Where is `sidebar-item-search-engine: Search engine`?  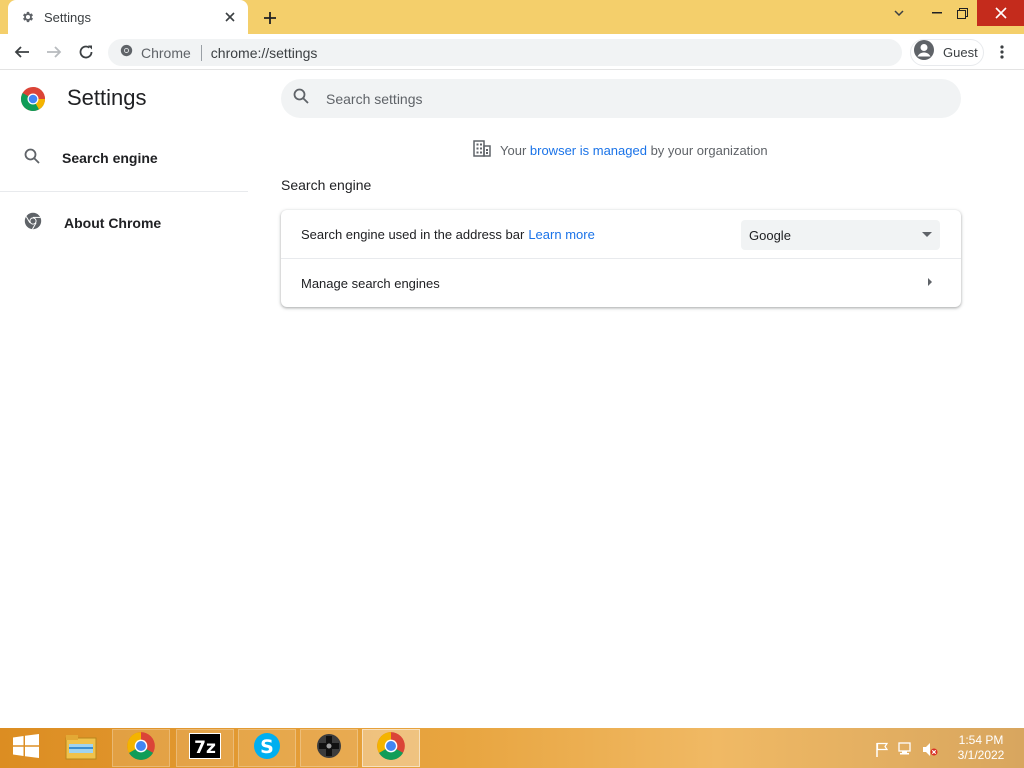 sidebar-item-search-engine: Search engine is located at coordinates (124, 158).